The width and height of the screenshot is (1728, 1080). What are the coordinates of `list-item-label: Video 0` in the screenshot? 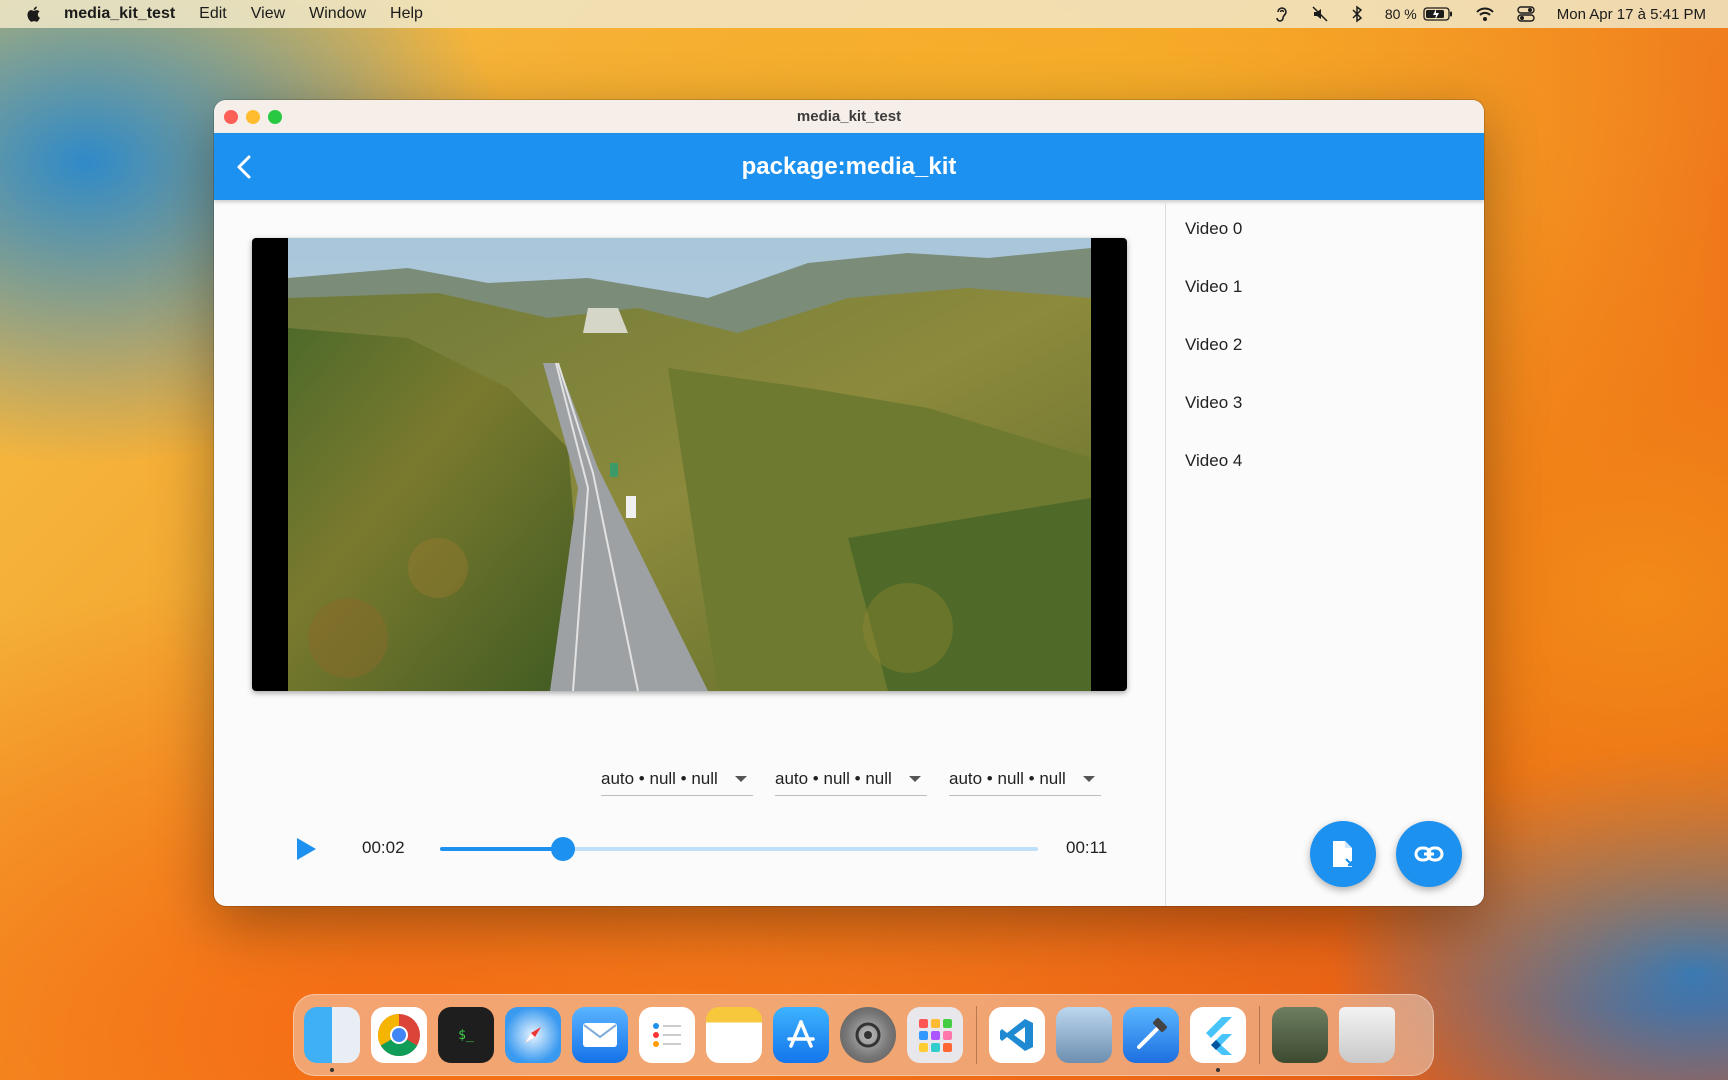 It's located at (1214, 228).